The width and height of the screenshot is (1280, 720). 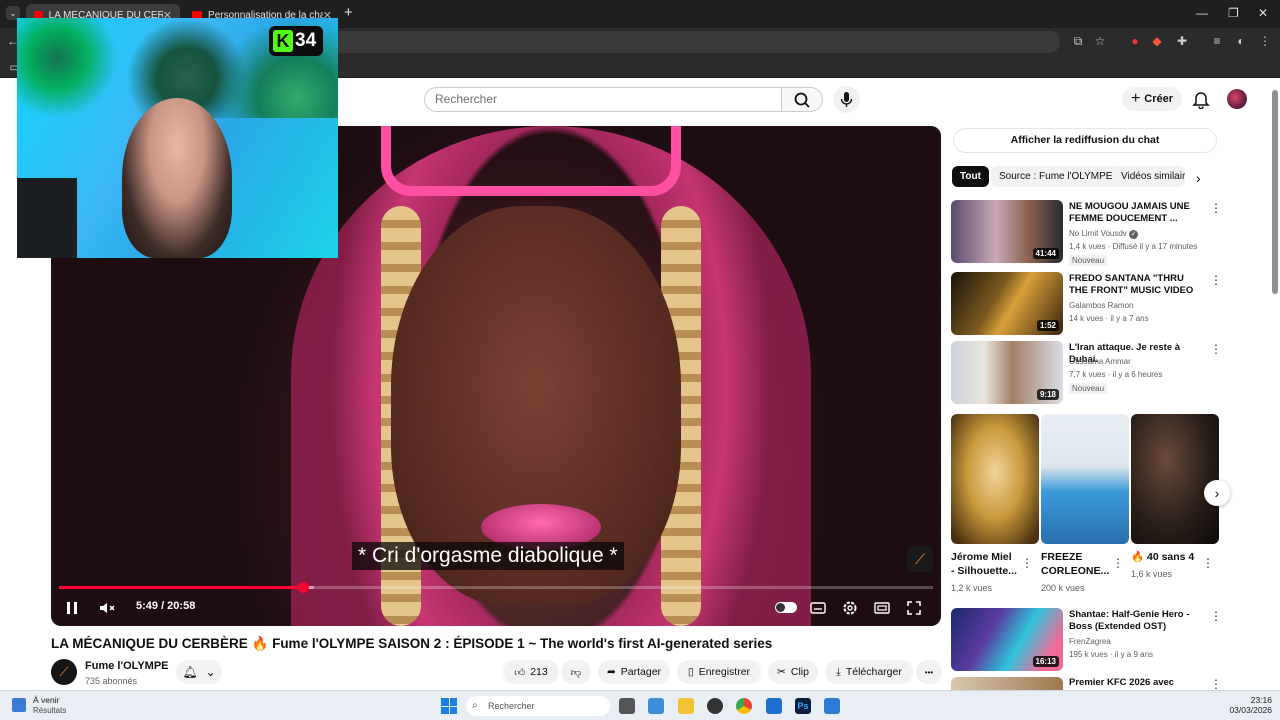 What do you see at coordinates (538, 706) in the screenshot?
I see `taskbar-search: ⌕ Rechercher` at bounding box center [538, 706].